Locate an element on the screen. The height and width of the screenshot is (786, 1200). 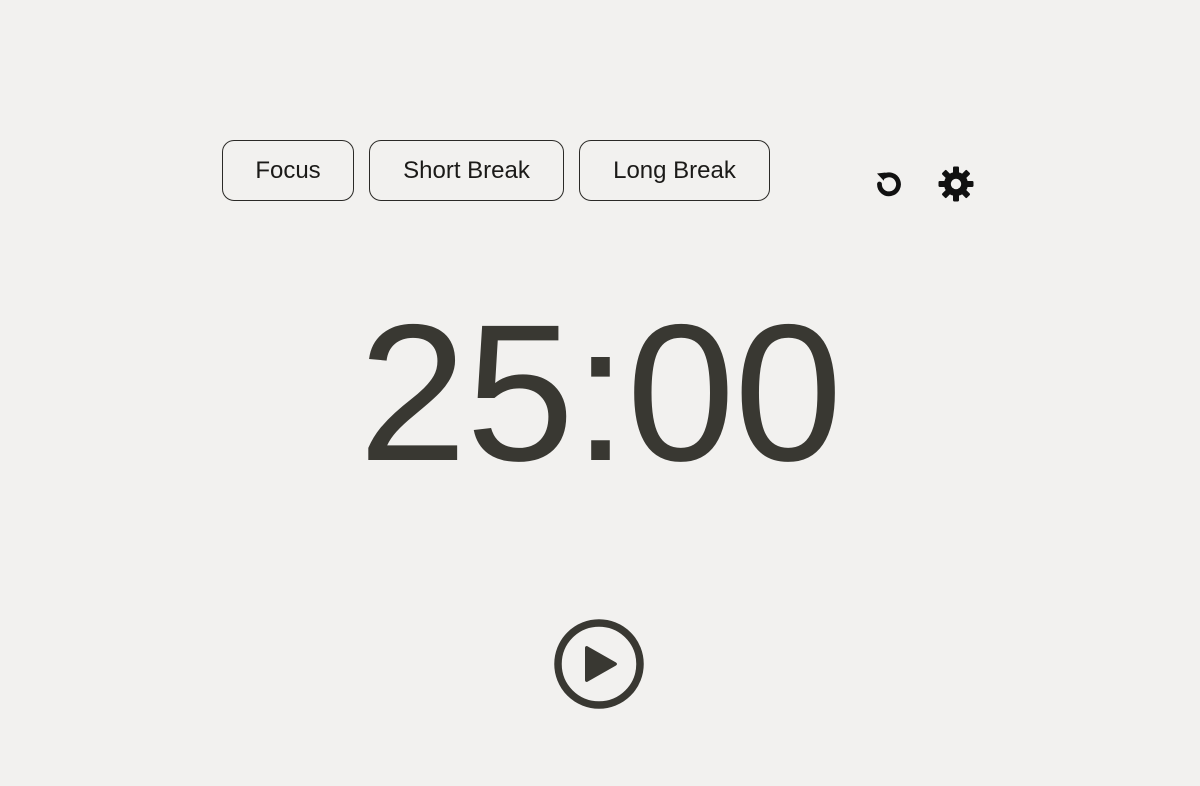
play-button is located at coordinates (599, 664).